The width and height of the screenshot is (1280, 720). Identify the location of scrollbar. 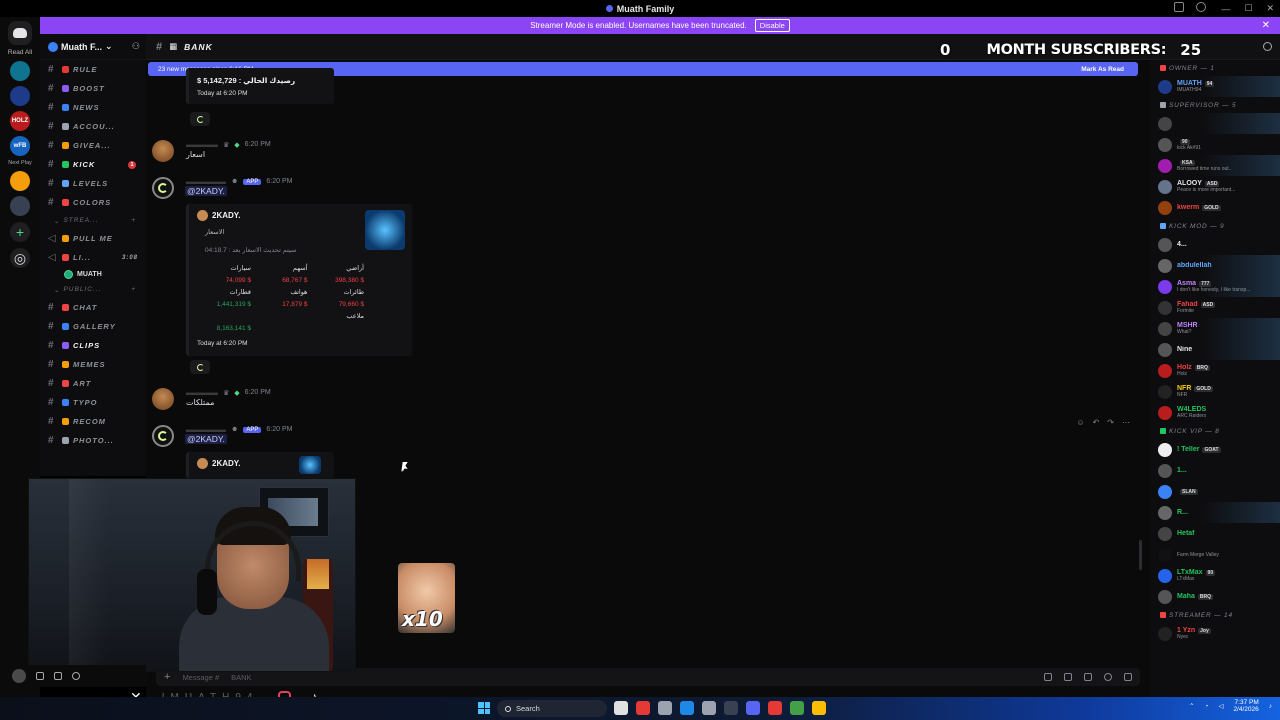
(1140, 555).